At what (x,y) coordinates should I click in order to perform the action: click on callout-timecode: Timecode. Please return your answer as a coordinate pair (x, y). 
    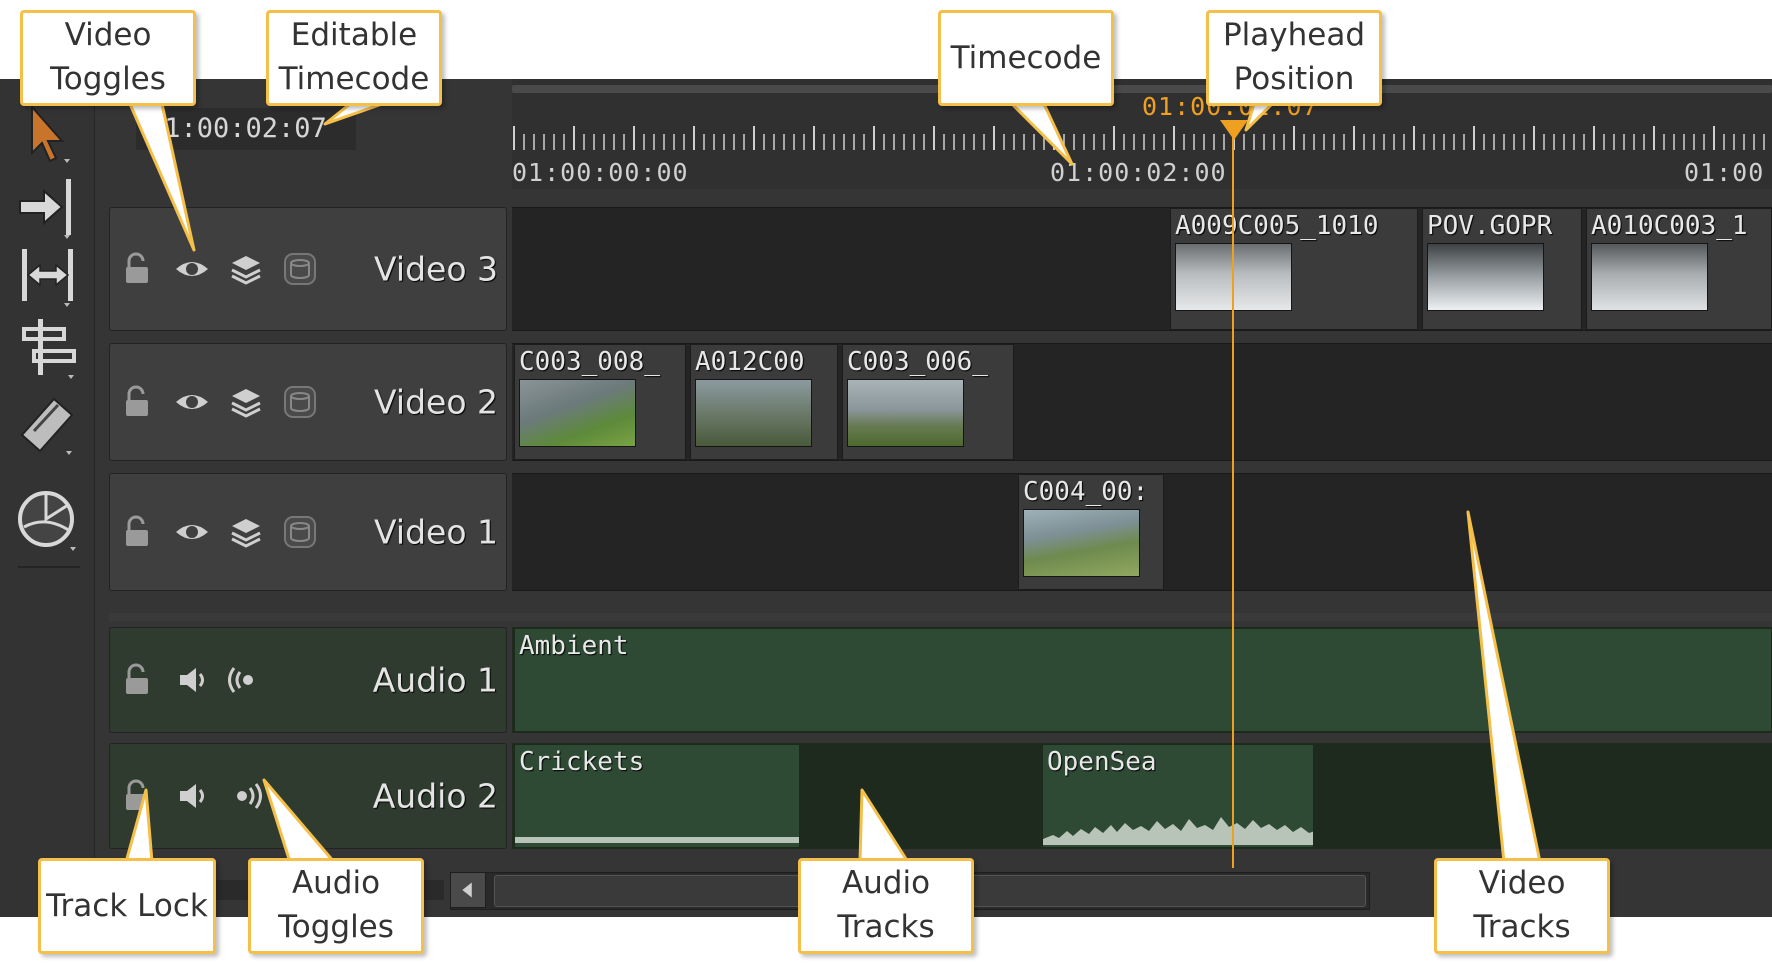
    Looking at the image, I should click on (1026, 58).